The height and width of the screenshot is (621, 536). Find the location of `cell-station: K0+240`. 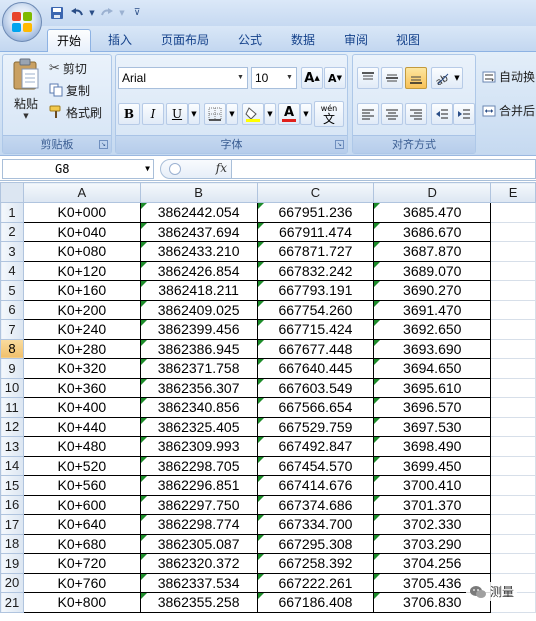

cell-station: K0+240 is located at coordinates (81, 329).